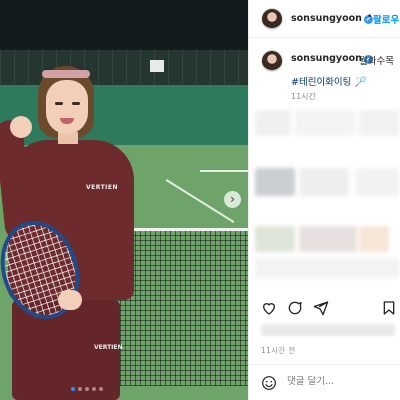 The height and width of the screenshot is (400, 400). What do you see at coordinates (376, 61) in the screenshot?
I see `caption-text: 월화수목` at bounding box center [376, 61].